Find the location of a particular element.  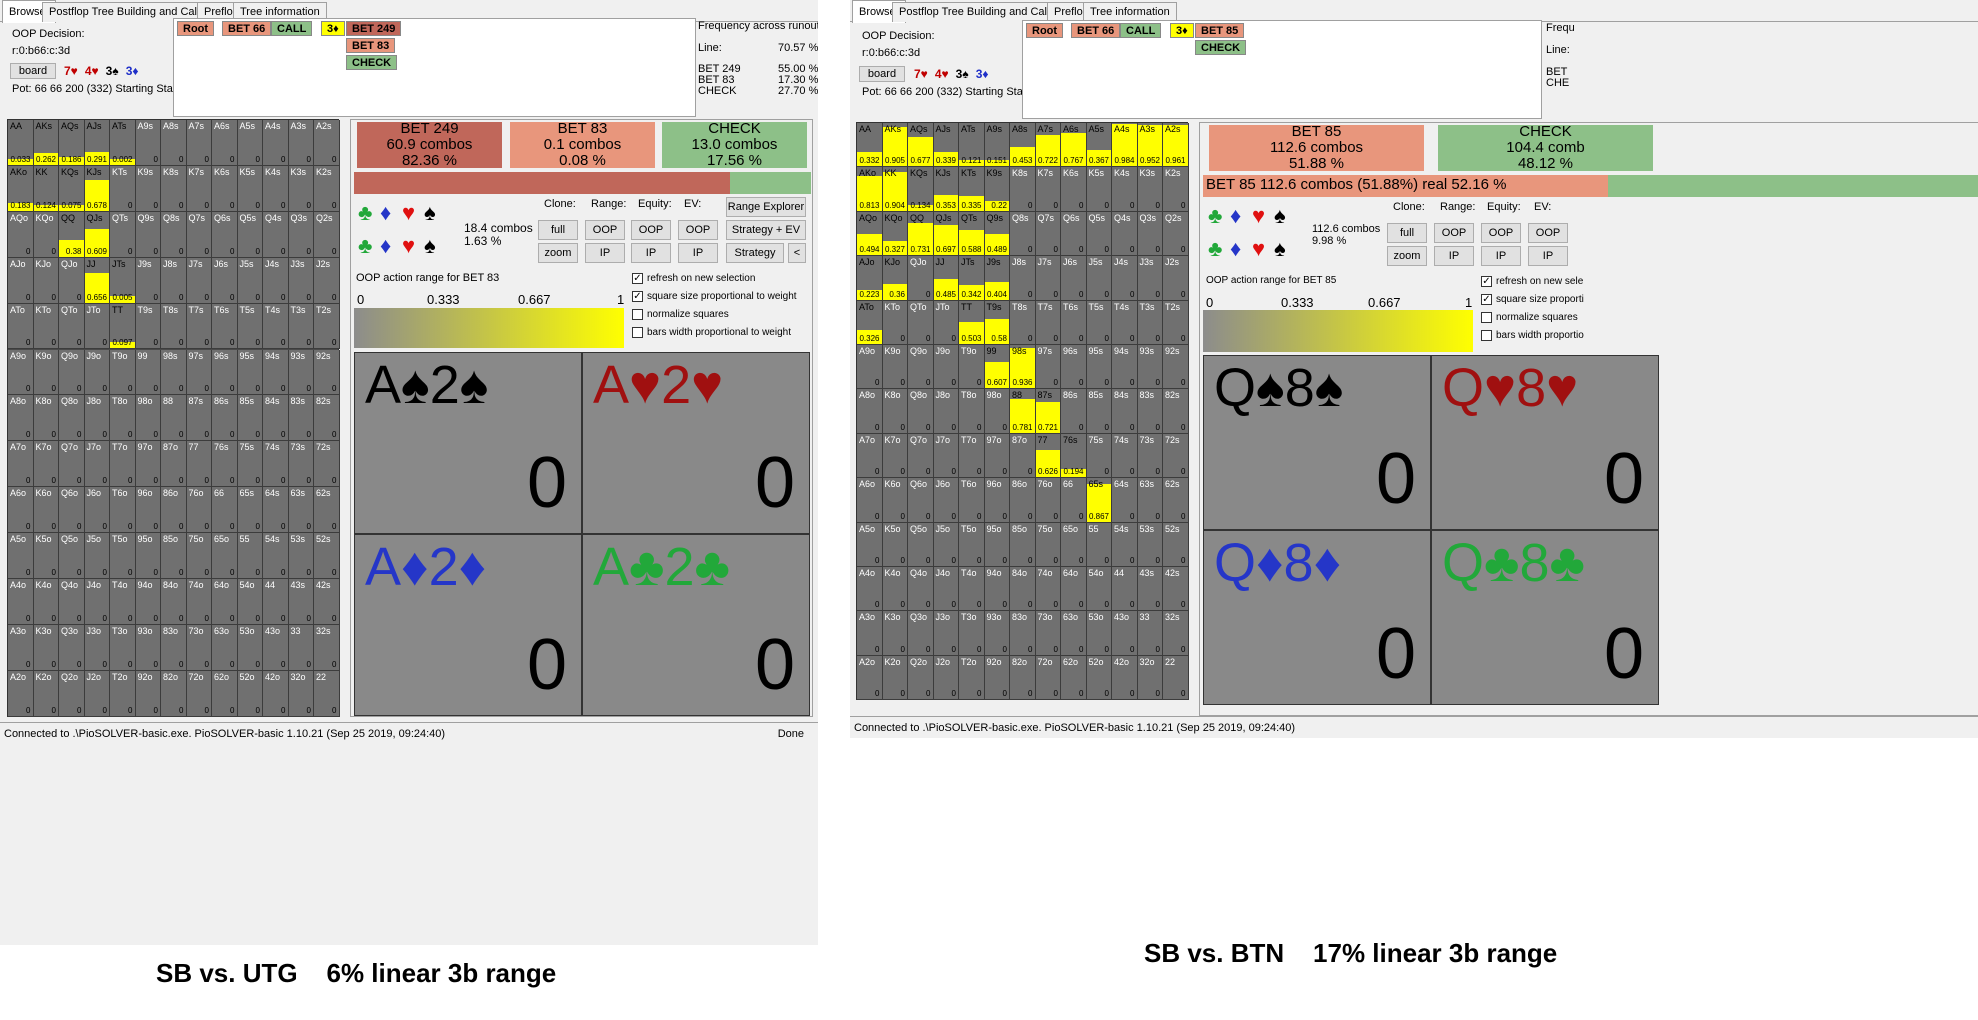

hand-cell-k7o: K7o 0 is located at coordinates (46, 464).